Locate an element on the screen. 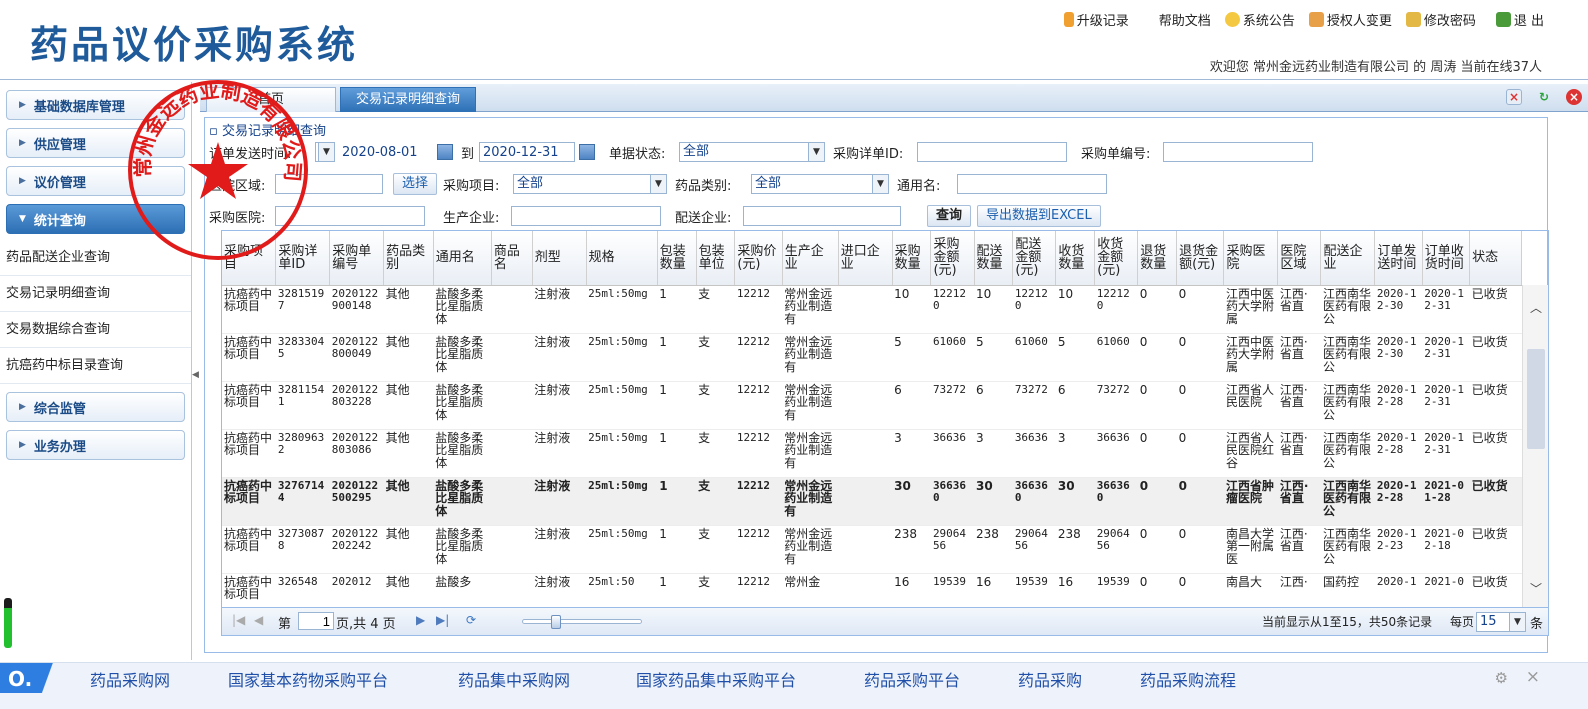 The height and width of the screenshot is (709, 1588). tab-transaction-detail: 交易记录明细查询 is located at coordinates (408, 99).